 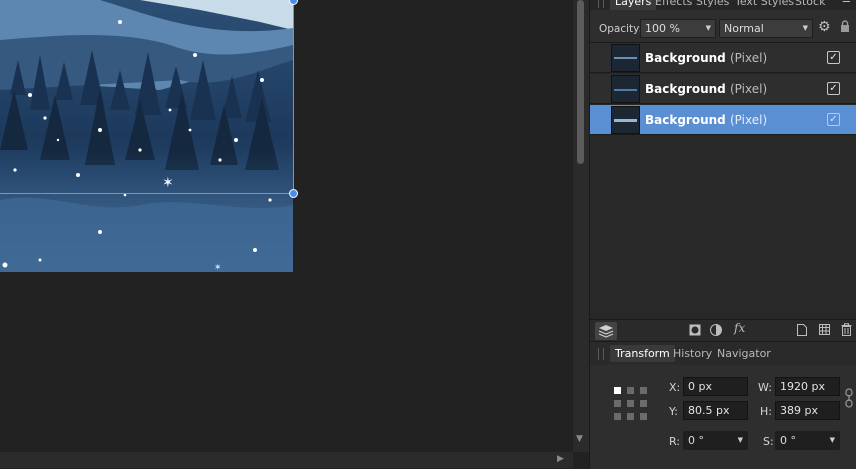 What do you see at coordinates (675, 441) in the screenshot?
I see `r-label: R:` at bounding box center [675, 441].